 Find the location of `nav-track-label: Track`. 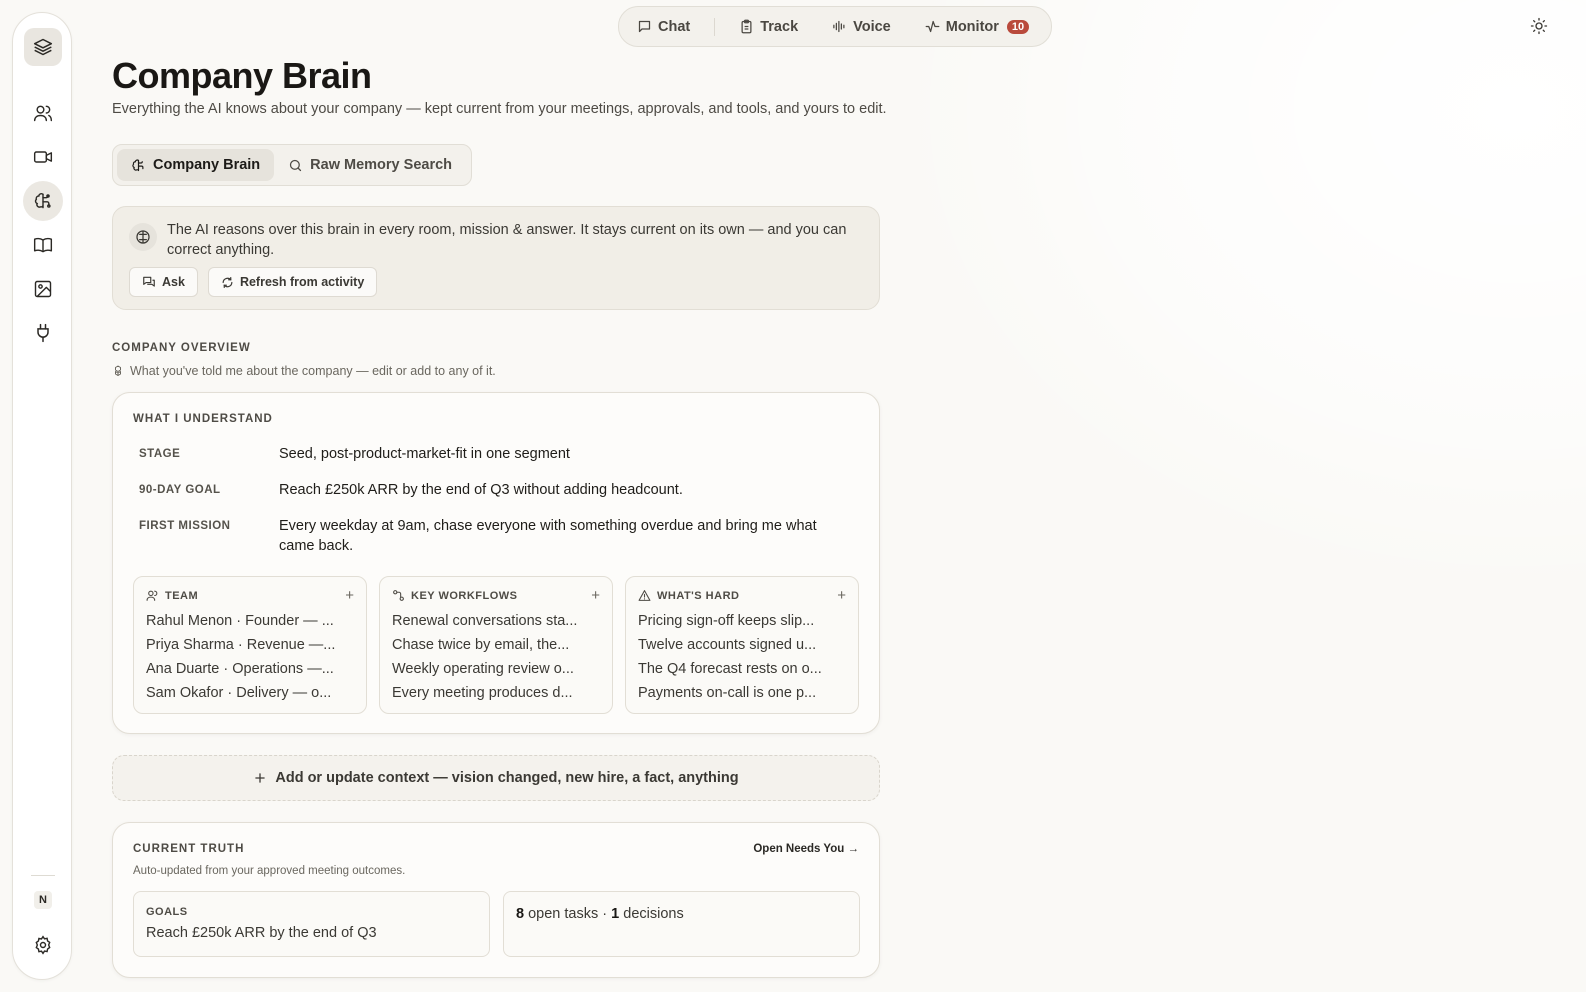

nav-track-label: Track is located at coordinates (779, 26).